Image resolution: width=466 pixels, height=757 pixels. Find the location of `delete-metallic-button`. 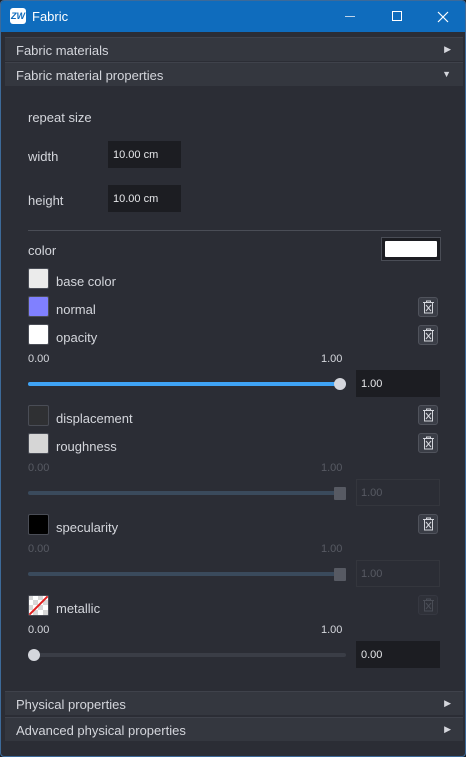

delete-metallic-button is located at coordinates (428, 605).